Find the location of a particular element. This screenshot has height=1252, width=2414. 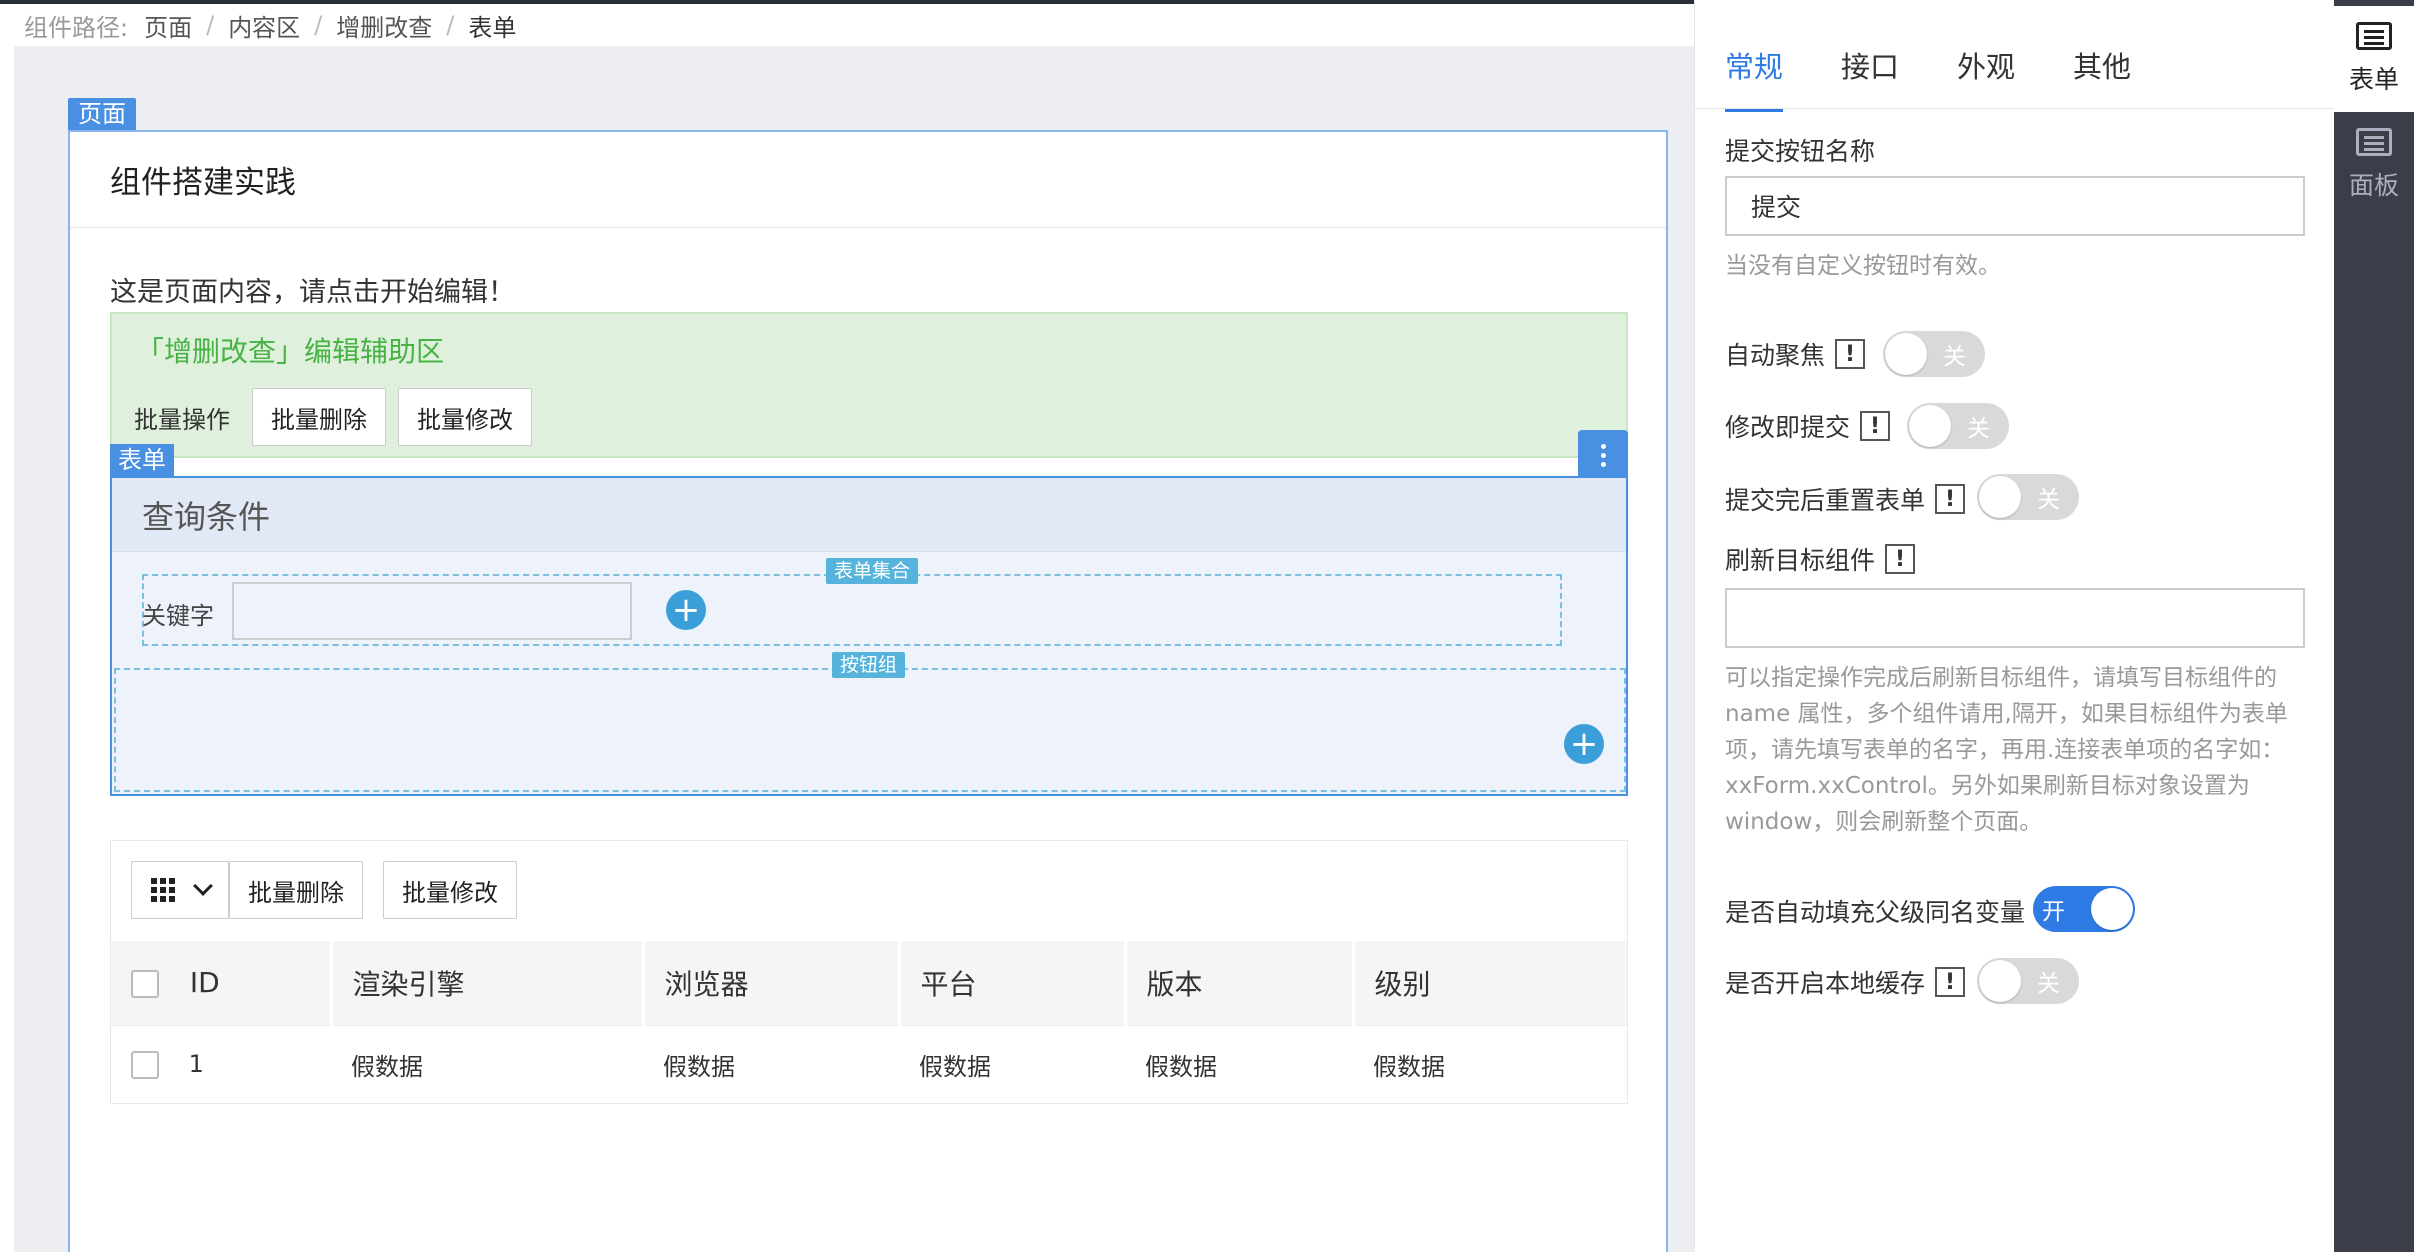

sidebar-item-form: 表单 is located at coordinates (2374, 59).